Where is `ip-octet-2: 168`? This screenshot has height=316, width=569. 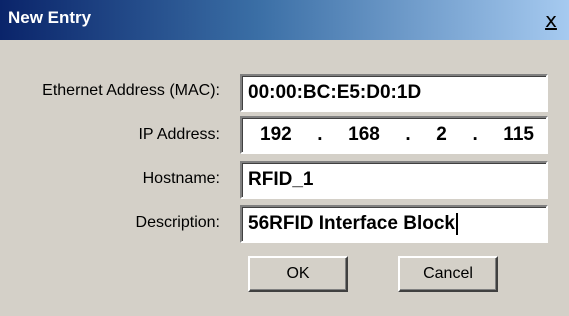
ip-octet-2: 168 is located at coordinates (364, 135).